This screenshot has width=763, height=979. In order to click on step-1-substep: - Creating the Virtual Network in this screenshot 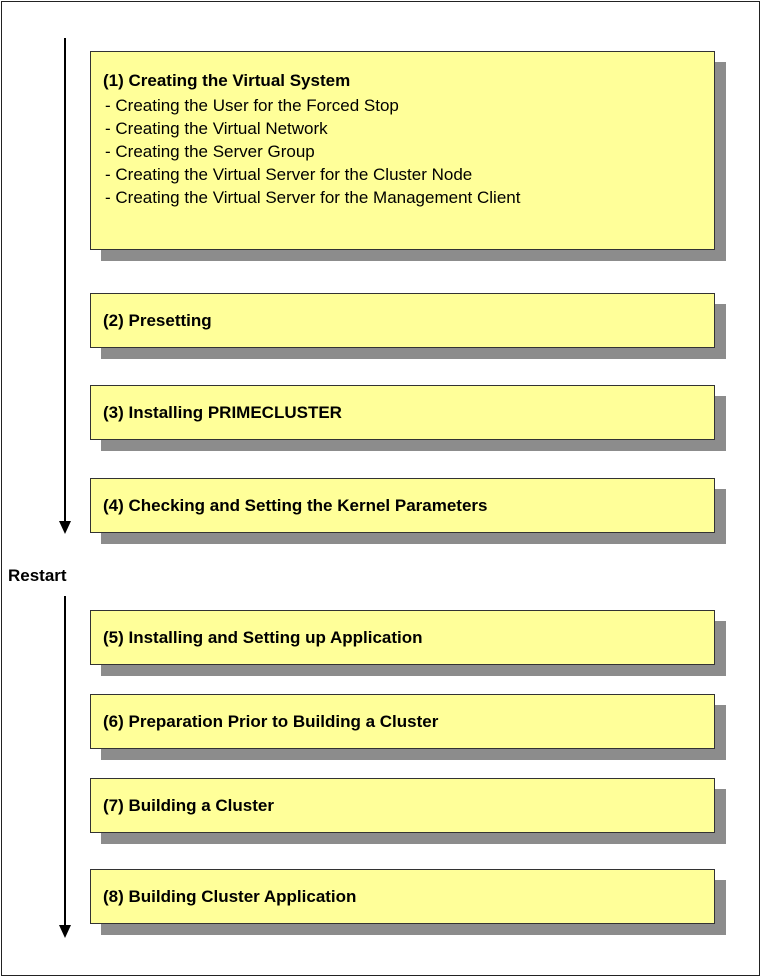, I will do `click(216, 128)`.